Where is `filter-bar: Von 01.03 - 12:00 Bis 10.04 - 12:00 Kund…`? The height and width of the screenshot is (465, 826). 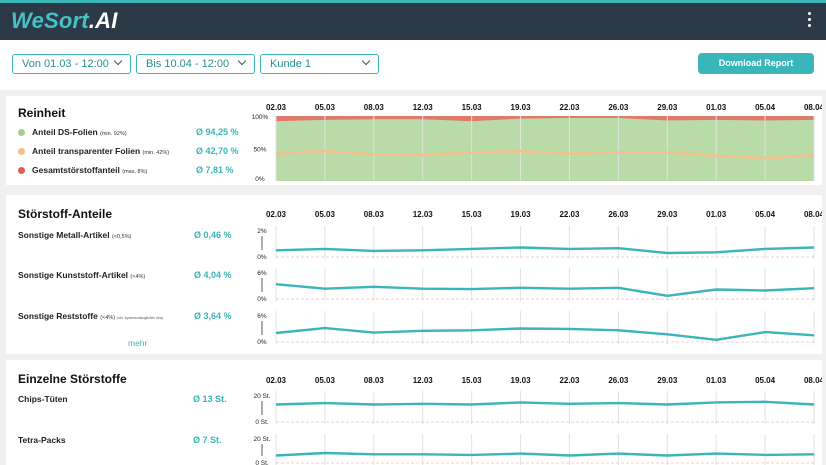 filter-bar: Von 01.03 - 12:00 Bis 10.04 - 12:00 Kund… is located at coordinates (413, 65).